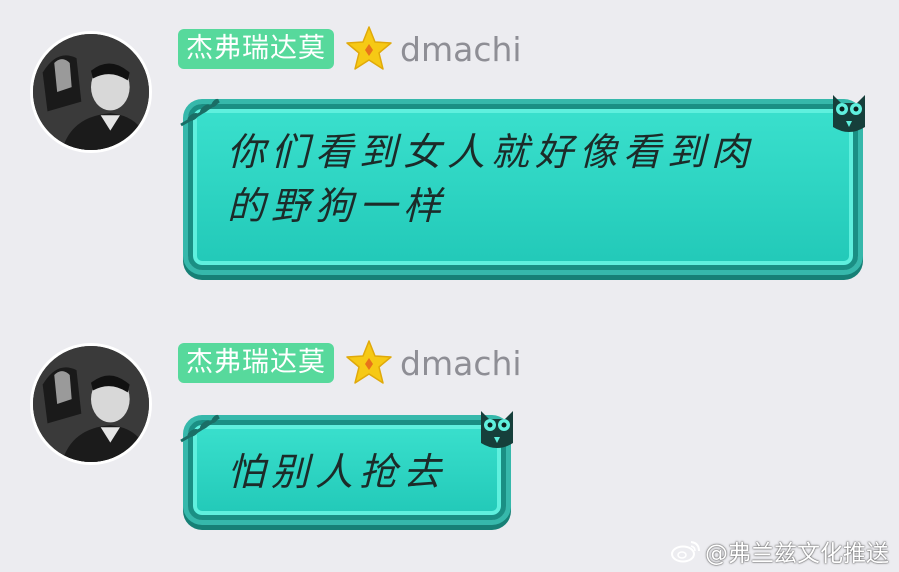 The image size is (899, 572). I want to click on watermark: @弗兰兹文化推送, so click(780, 551).